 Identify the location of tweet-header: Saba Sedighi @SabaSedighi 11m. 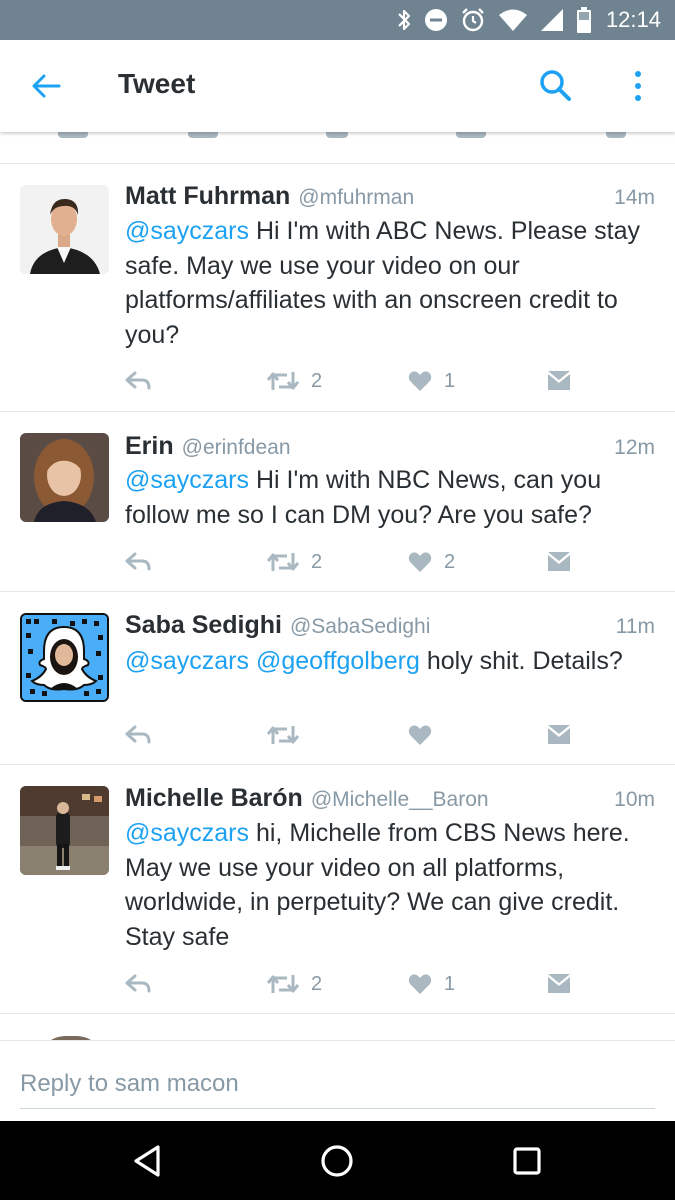
(390, 625).